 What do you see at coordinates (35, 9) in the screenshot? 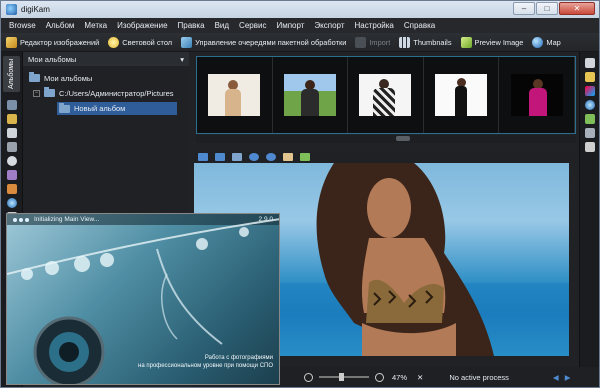
I see `window-title: digiKam` at bounding box center [35, 9].